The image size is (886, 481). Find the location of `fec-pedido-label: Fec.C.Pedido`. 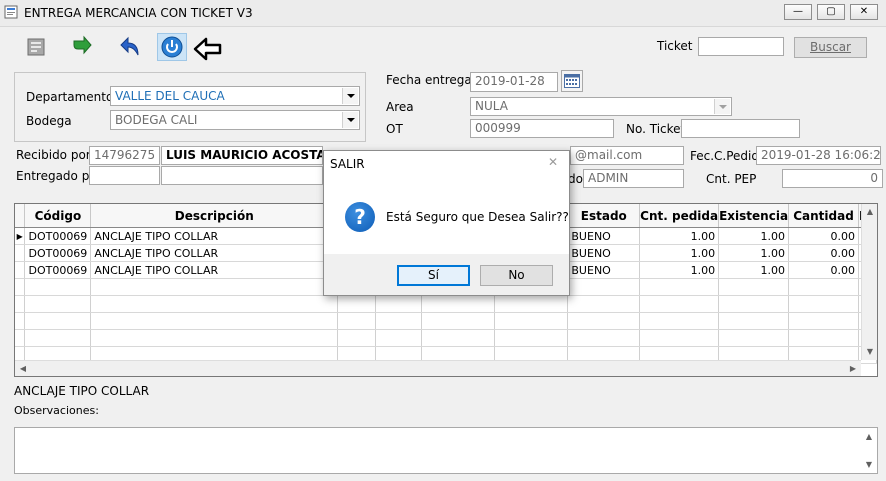

fec-pedido-label: Fec.C.Pedido is located at coordinates (728, 156).